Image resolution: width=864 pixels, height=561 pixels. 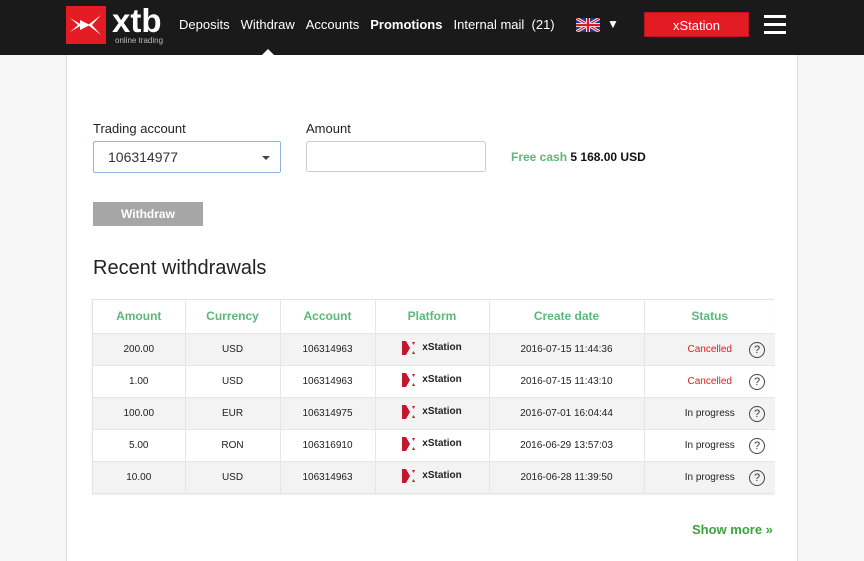 I want to click on trading-account-value: 106314977, so click(x=143, y=157).